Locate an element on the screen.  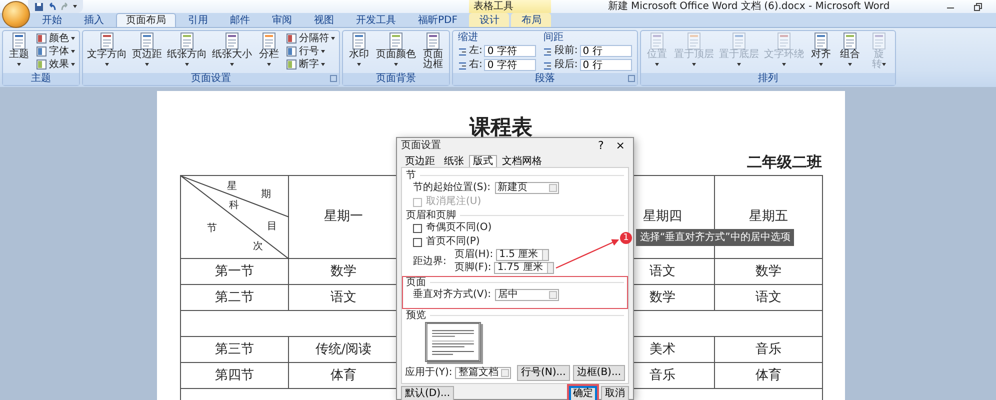
group-label: 页面背景 is located at coordinates (396, 79).